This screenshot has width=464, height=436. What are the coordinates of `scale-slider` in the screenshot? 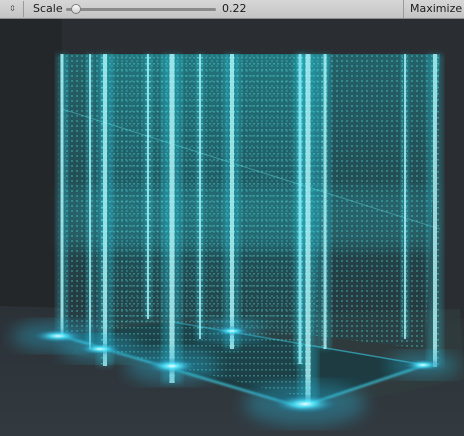 It's located at (141, 9).